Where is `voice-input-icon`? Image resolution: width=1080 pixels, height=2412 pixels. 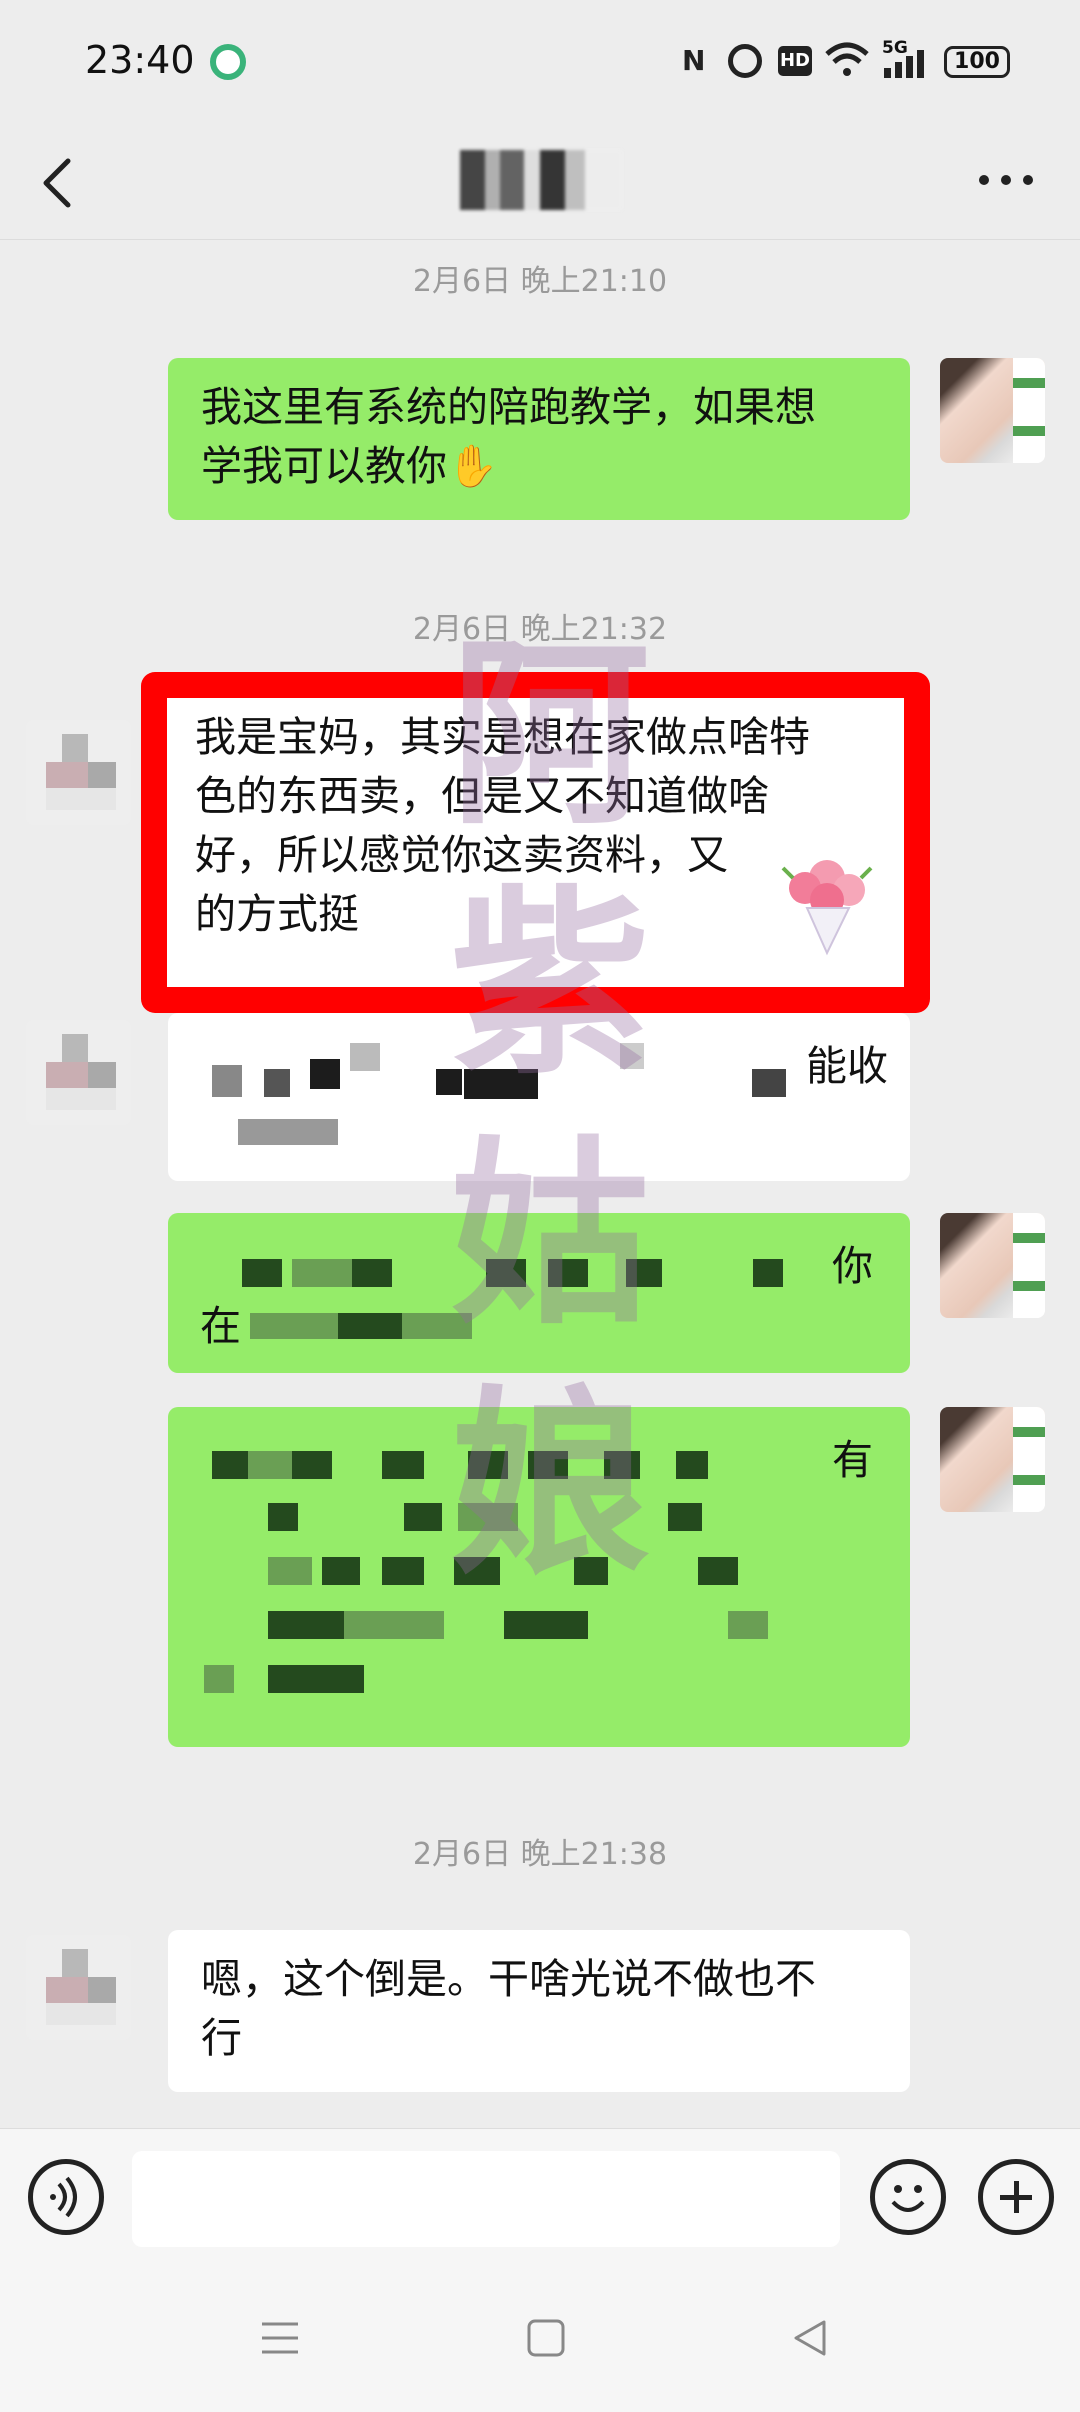 voice-input-icon is located at coordinates (66, 2197).